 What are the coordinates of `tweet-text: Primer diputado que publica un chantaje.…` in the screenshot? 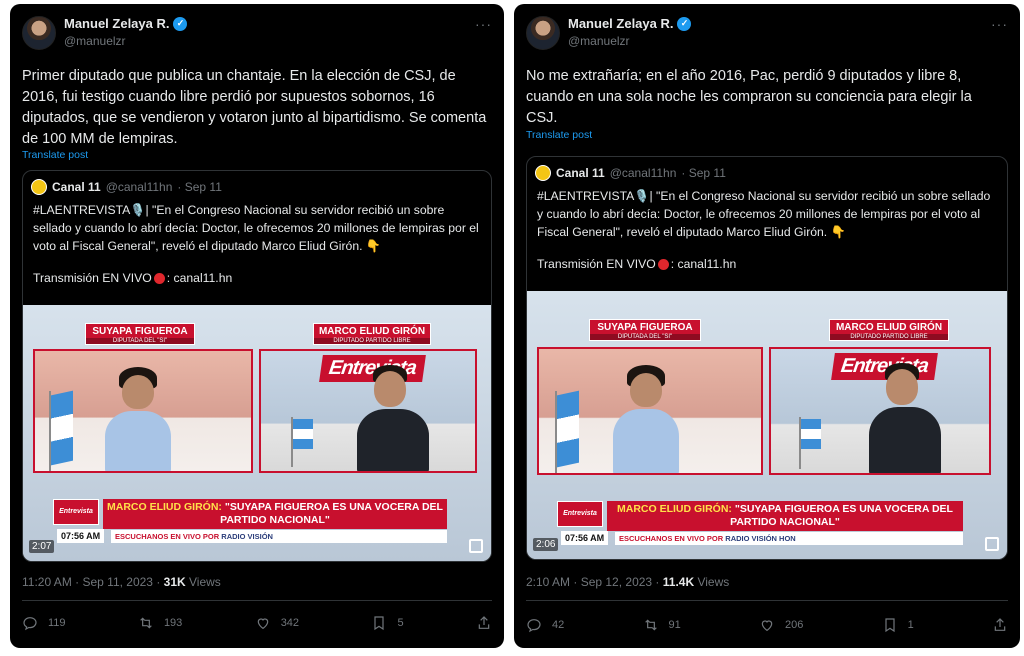 It's located at (254, 107).